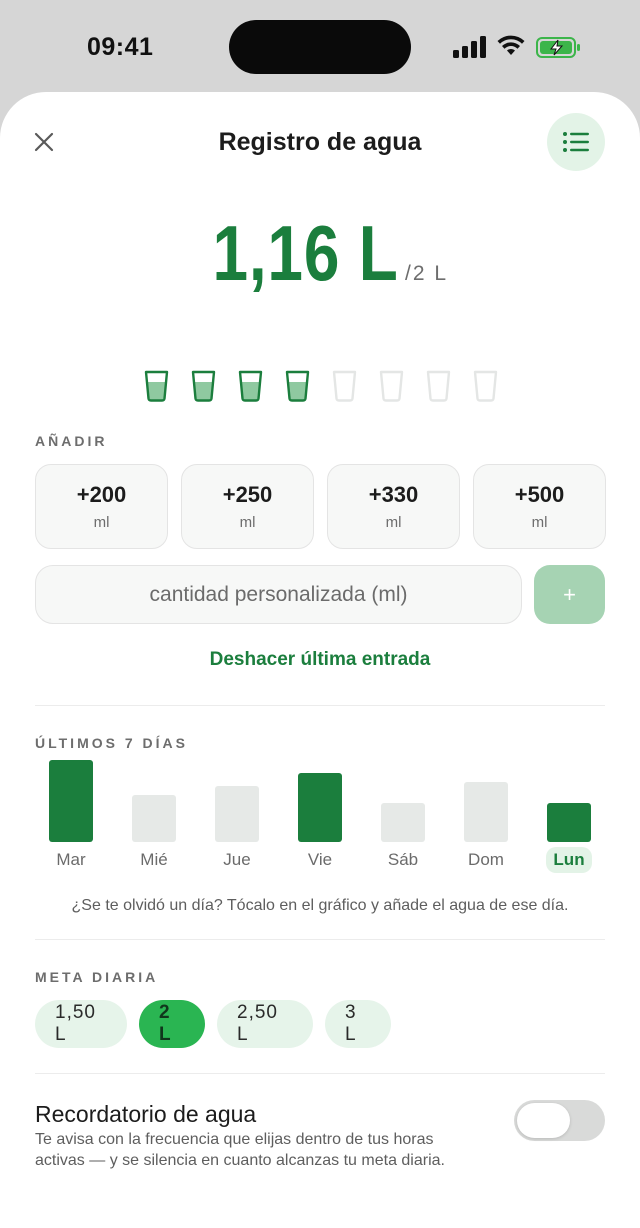  What do you see at coordinates (320, 860) in the screenshot?
I see `history-day-label: Vie` at bounding box center [320, 860].